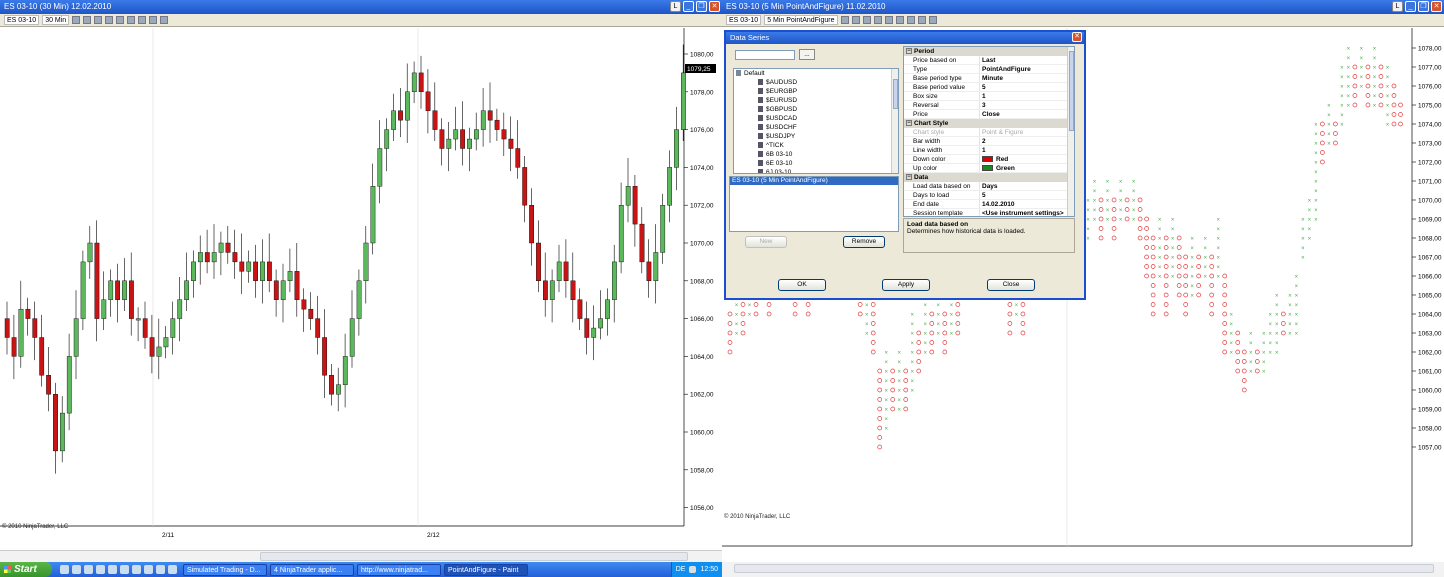 Image resolution: width=1444 pixels, height=577 pixels. What do you see at coordinates (816, 91) in the screenshot?
I see `instrument-item: $EURGBP` at bounding box center [816, 91].